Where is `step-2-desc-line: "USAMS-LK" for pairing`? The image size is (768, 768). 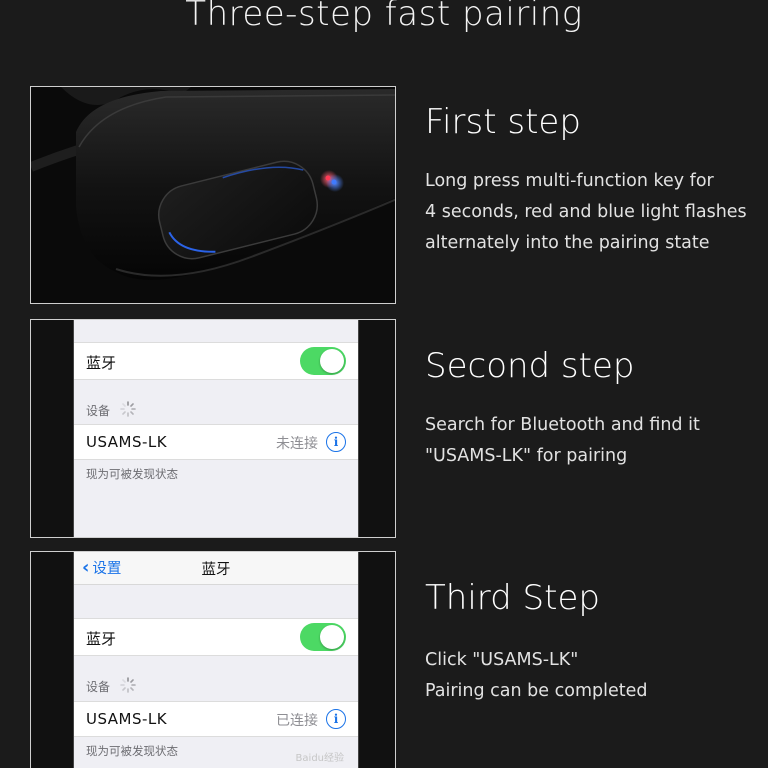 step-2-desc-line: "USAMS-LK" for pairing is located at coordinates (526, 456).